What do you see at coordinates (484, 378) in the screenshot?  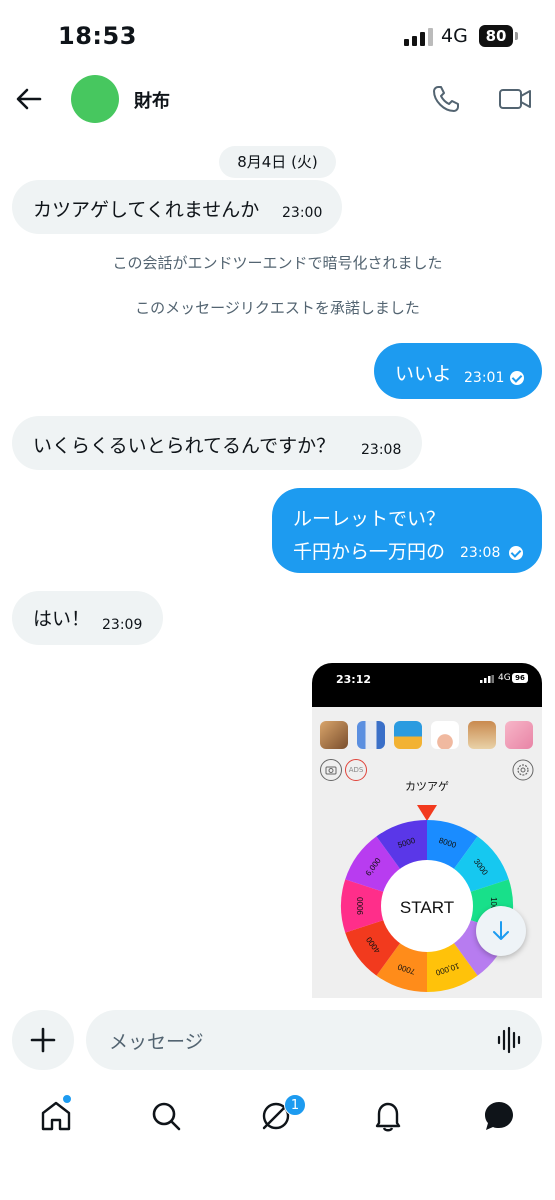 I see `message-time: 23:01` at bounding box center [484, 378].